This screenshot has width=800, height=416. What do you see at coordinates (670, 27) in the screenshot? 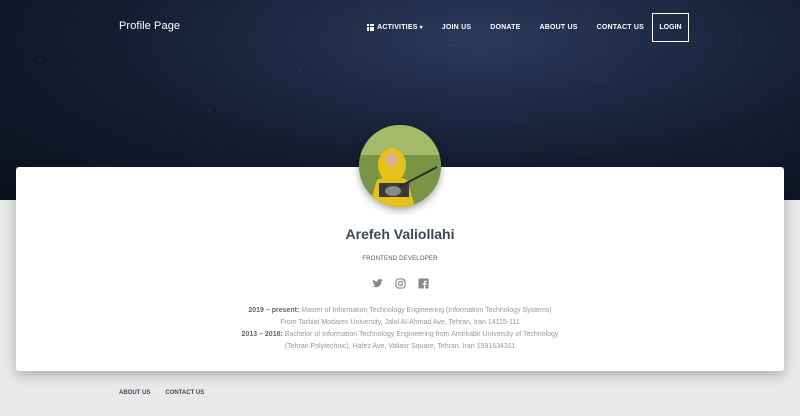
I see `login-button: LOGIN` at bounding box center [670, 27].